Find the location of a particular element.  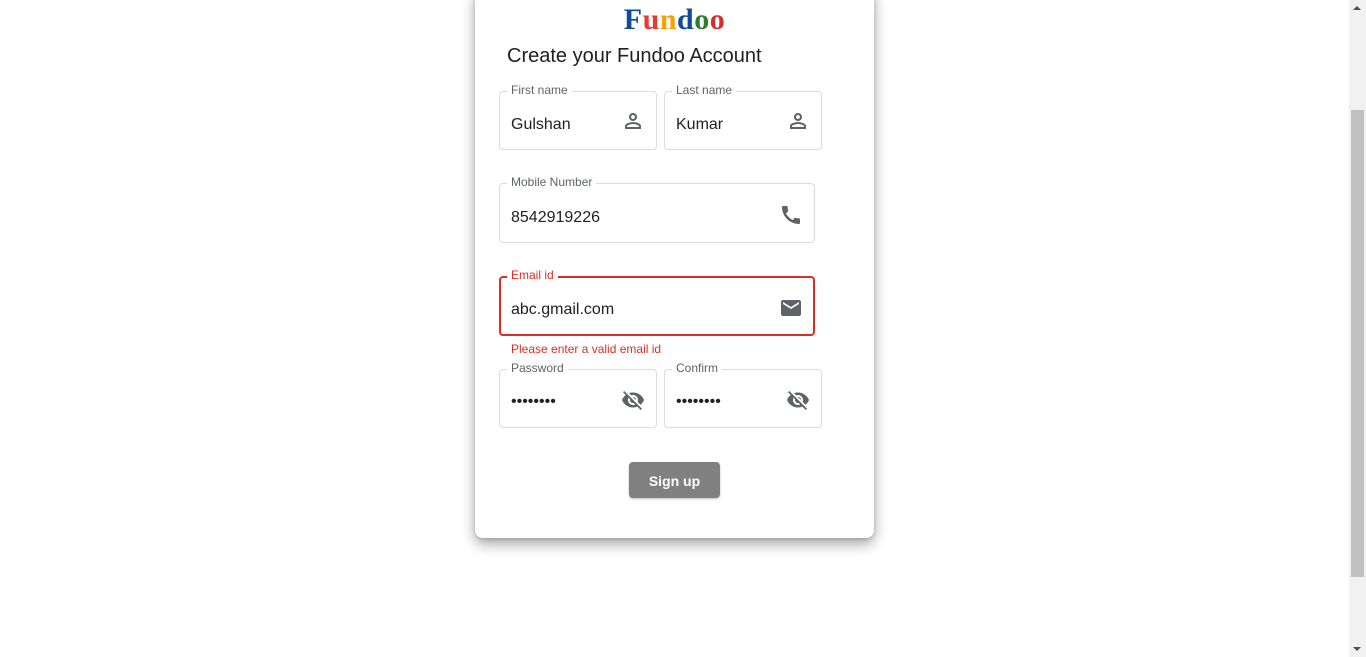

mail-icon is located at coordinates (791, 308).